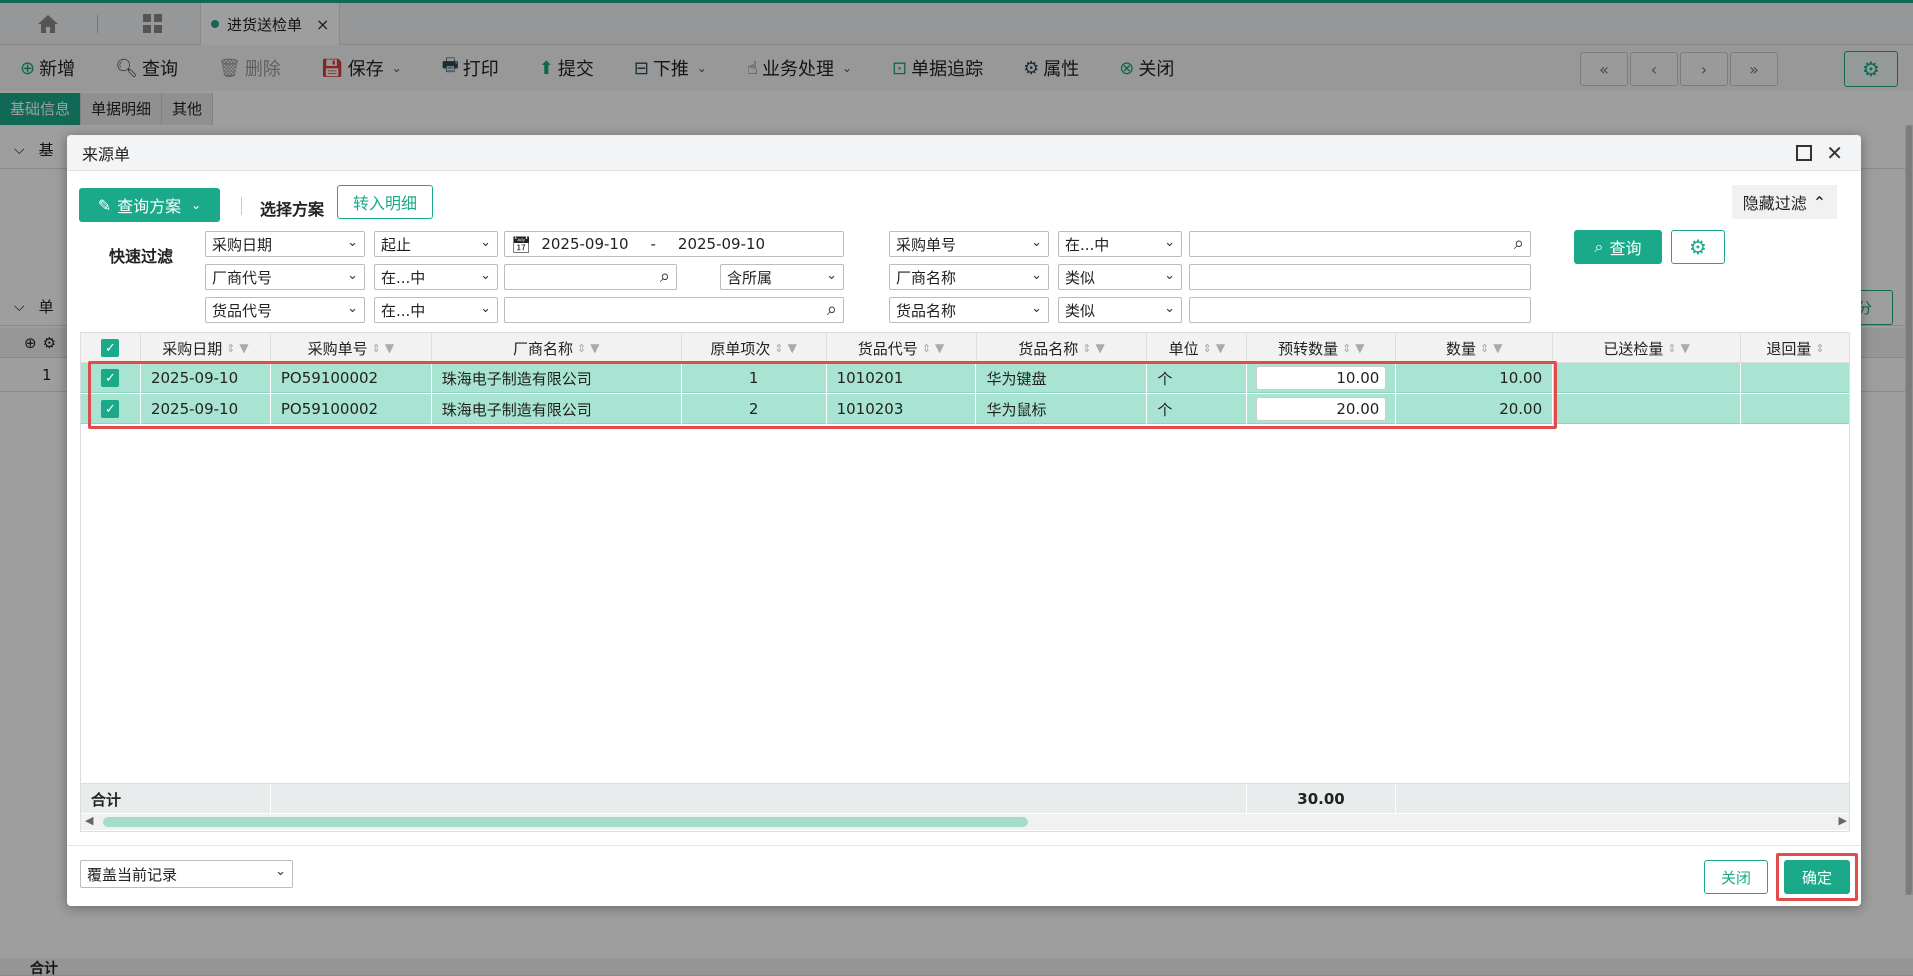 This screenshot has width=1913, height=976. What do you see at coordinates (106, 154) in the screenshot?
I see `dialog-title: 来源单` at bounding box center [106, 154].